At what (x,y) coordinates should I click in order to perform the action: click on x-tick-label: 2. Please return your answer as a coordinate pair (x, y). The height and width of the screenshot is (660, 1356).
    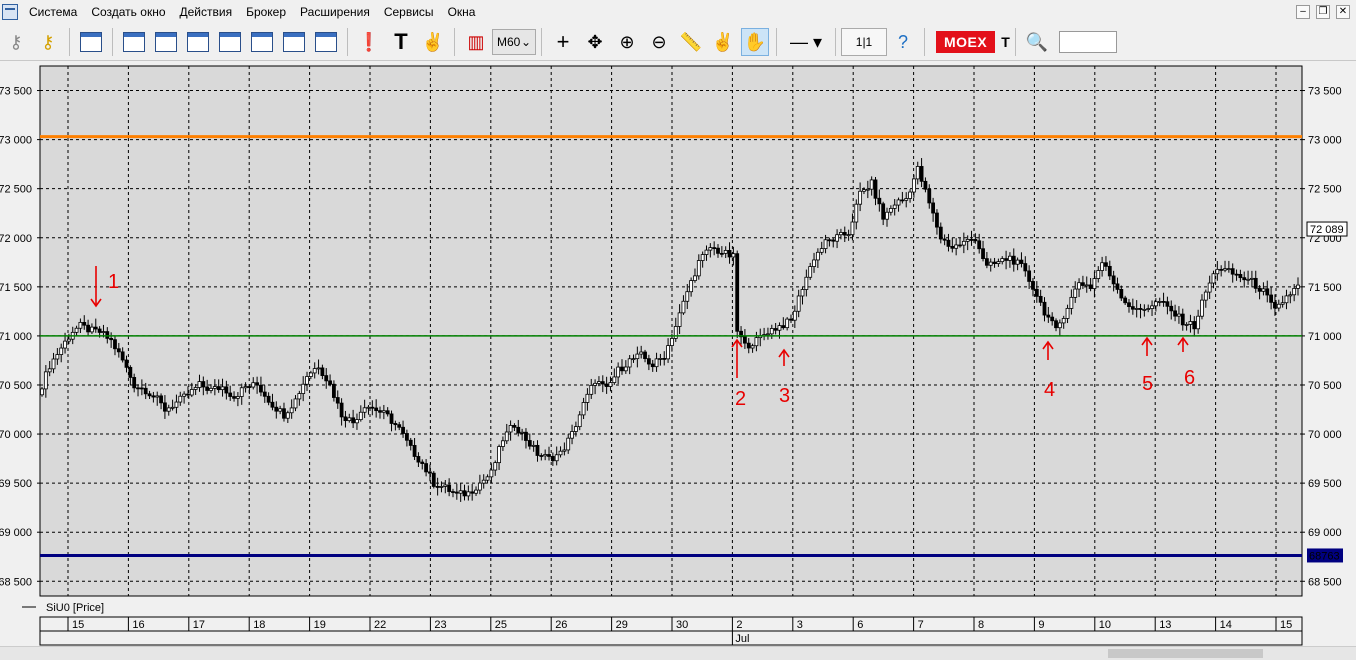
    Looking at the image, I should click on (739, 625).